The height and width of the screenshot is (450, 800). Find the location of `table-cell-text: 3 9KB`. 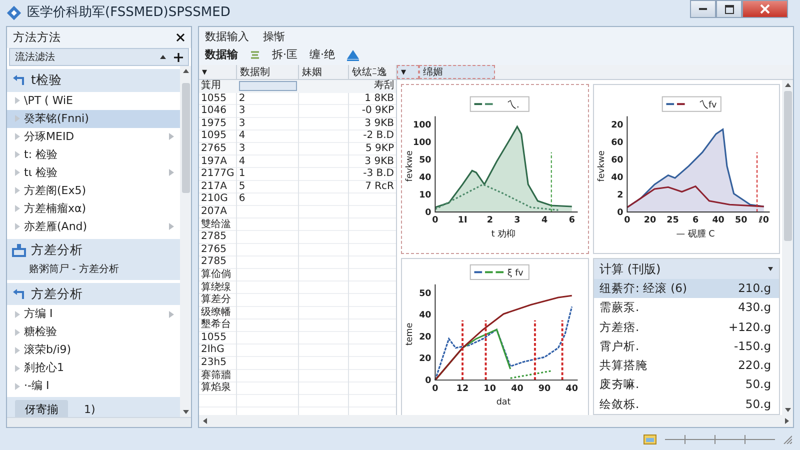

table-cell-text: 3 9KB is located at coordinates (379, 124).